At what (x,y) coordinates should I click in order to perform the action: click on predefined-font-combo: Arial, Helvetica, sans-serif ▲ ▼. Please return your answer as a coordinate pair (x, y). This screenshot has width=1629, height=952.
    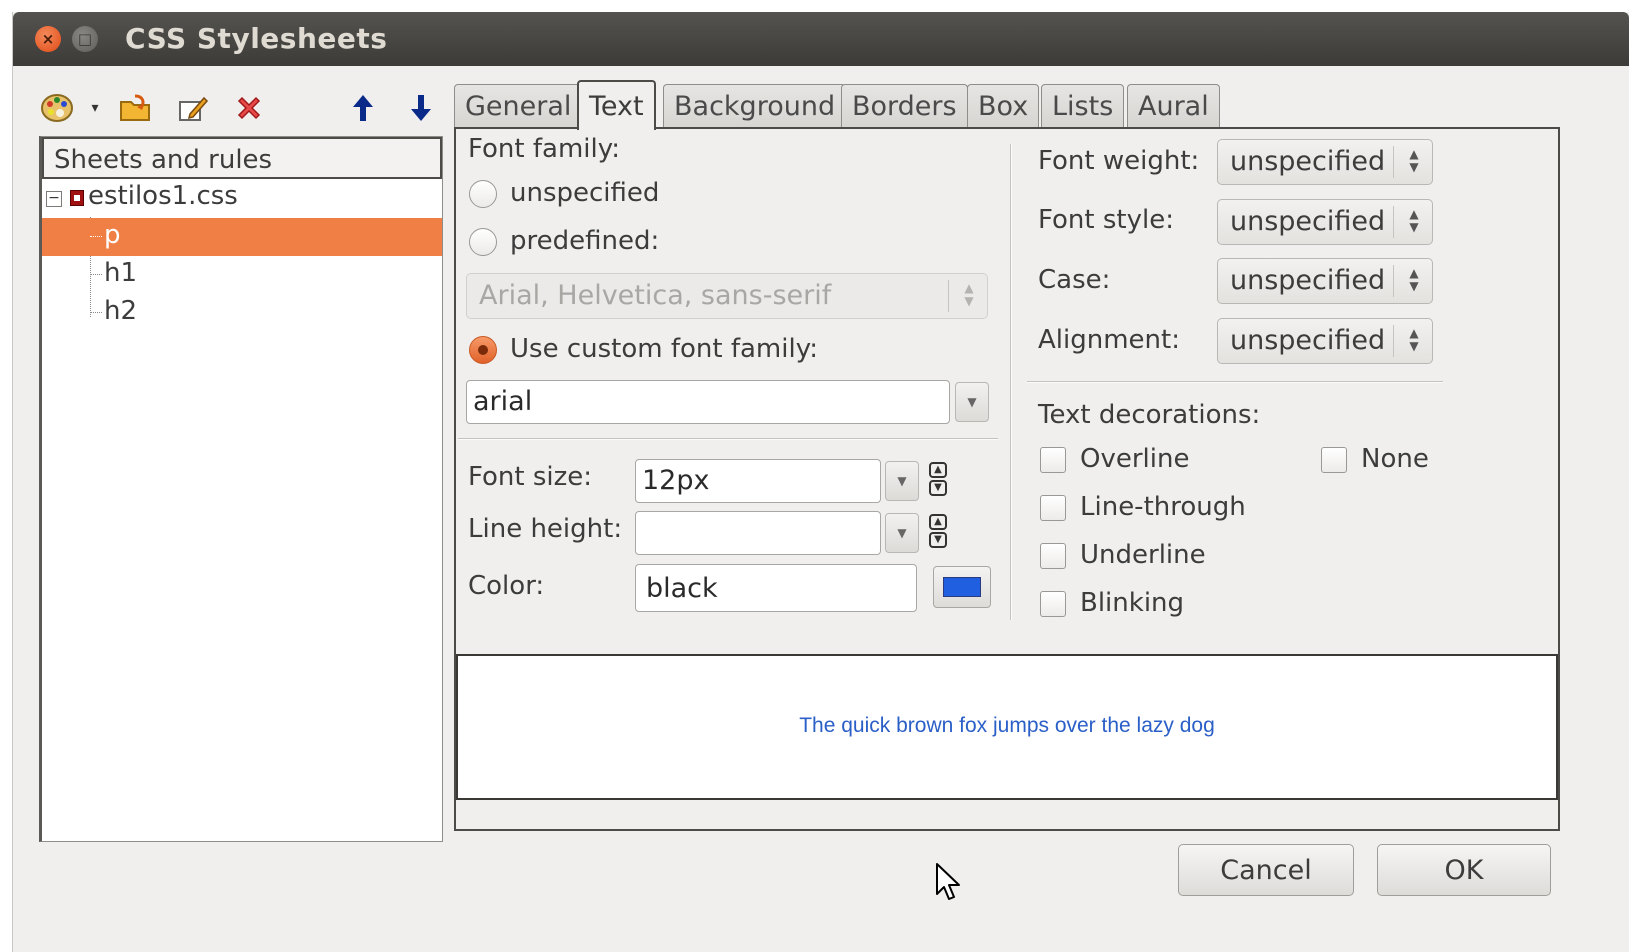
    Looking at the image, I should click on (727, 296).